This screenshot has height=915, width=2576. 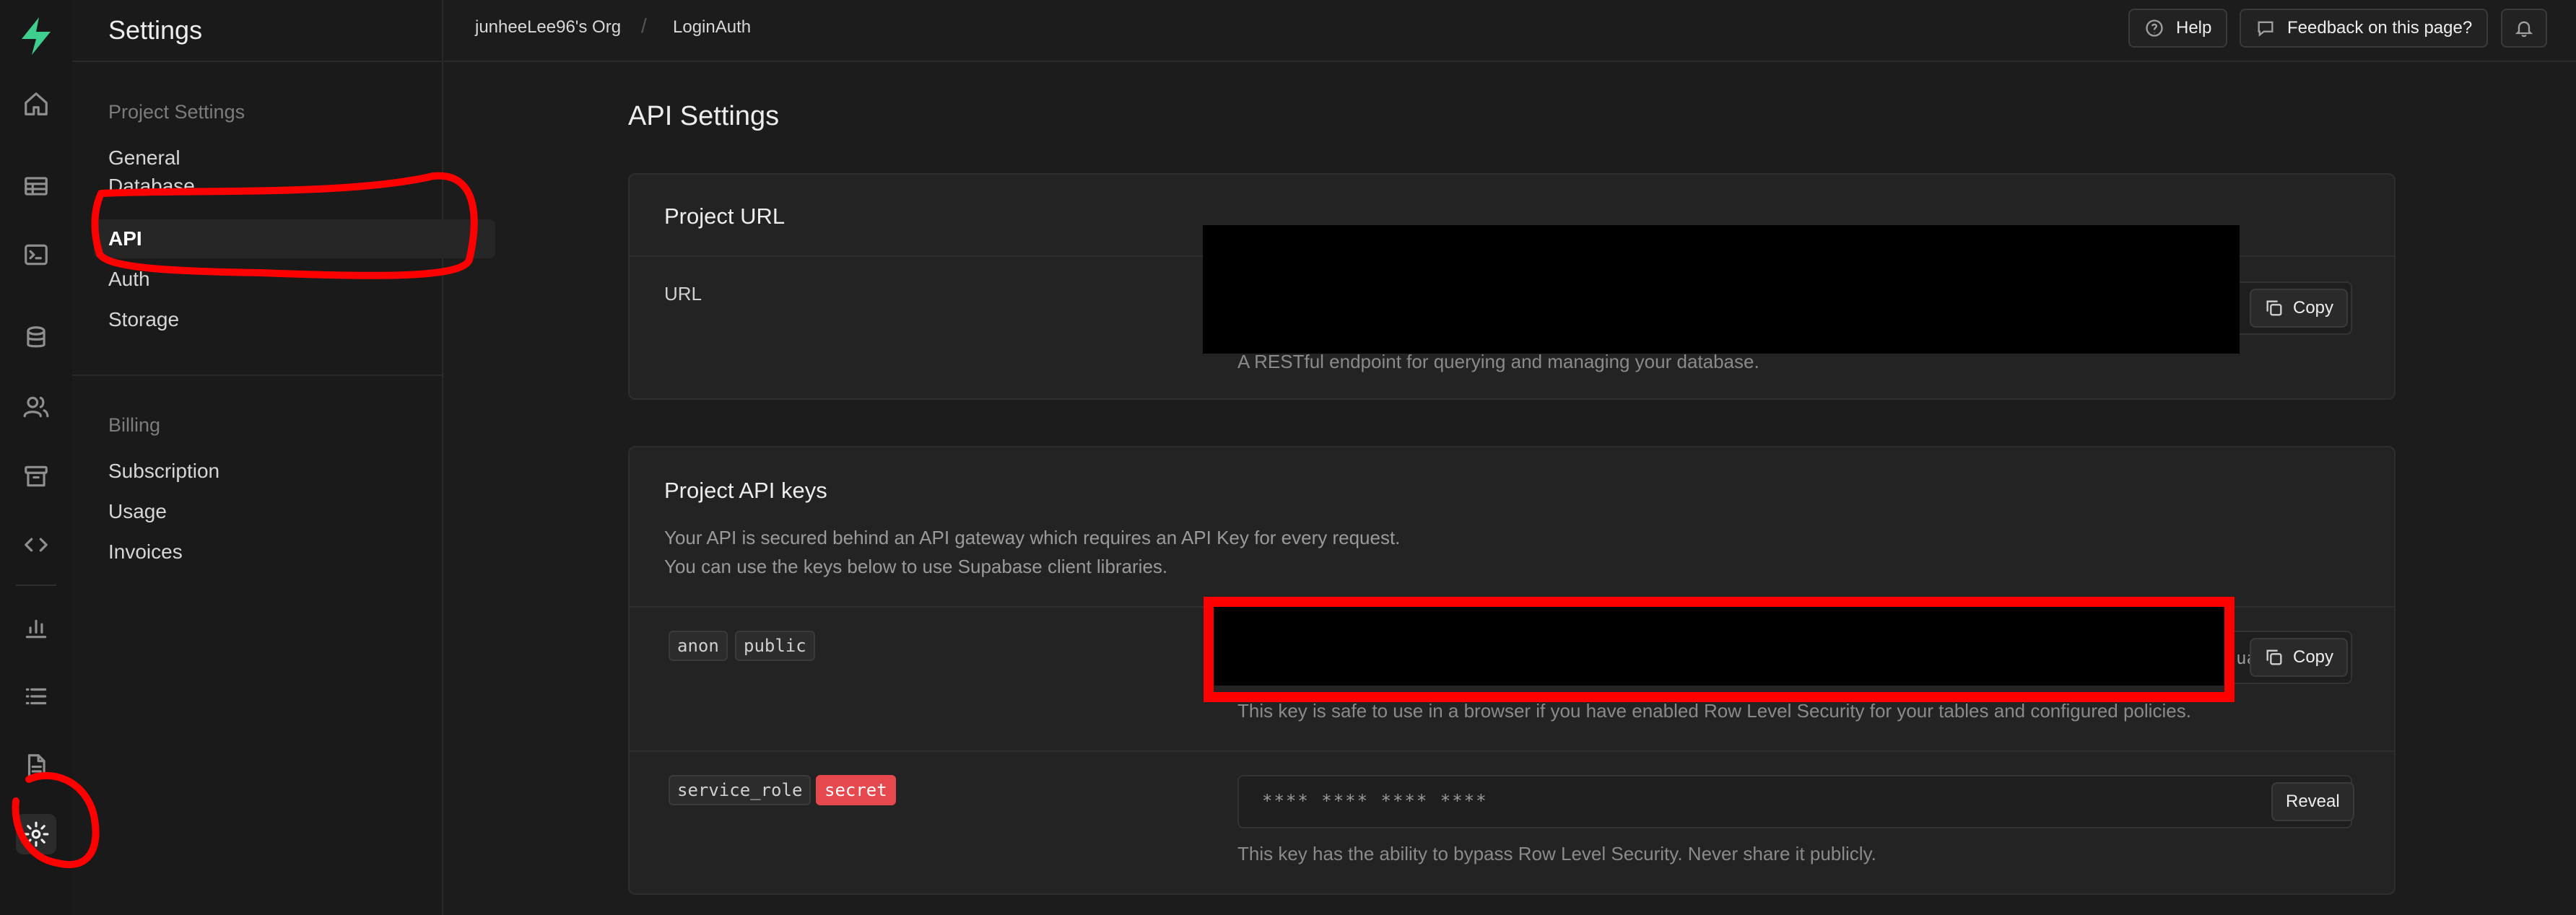 I want to click on sidebar-item-general: General, so click(x=294, y=158).